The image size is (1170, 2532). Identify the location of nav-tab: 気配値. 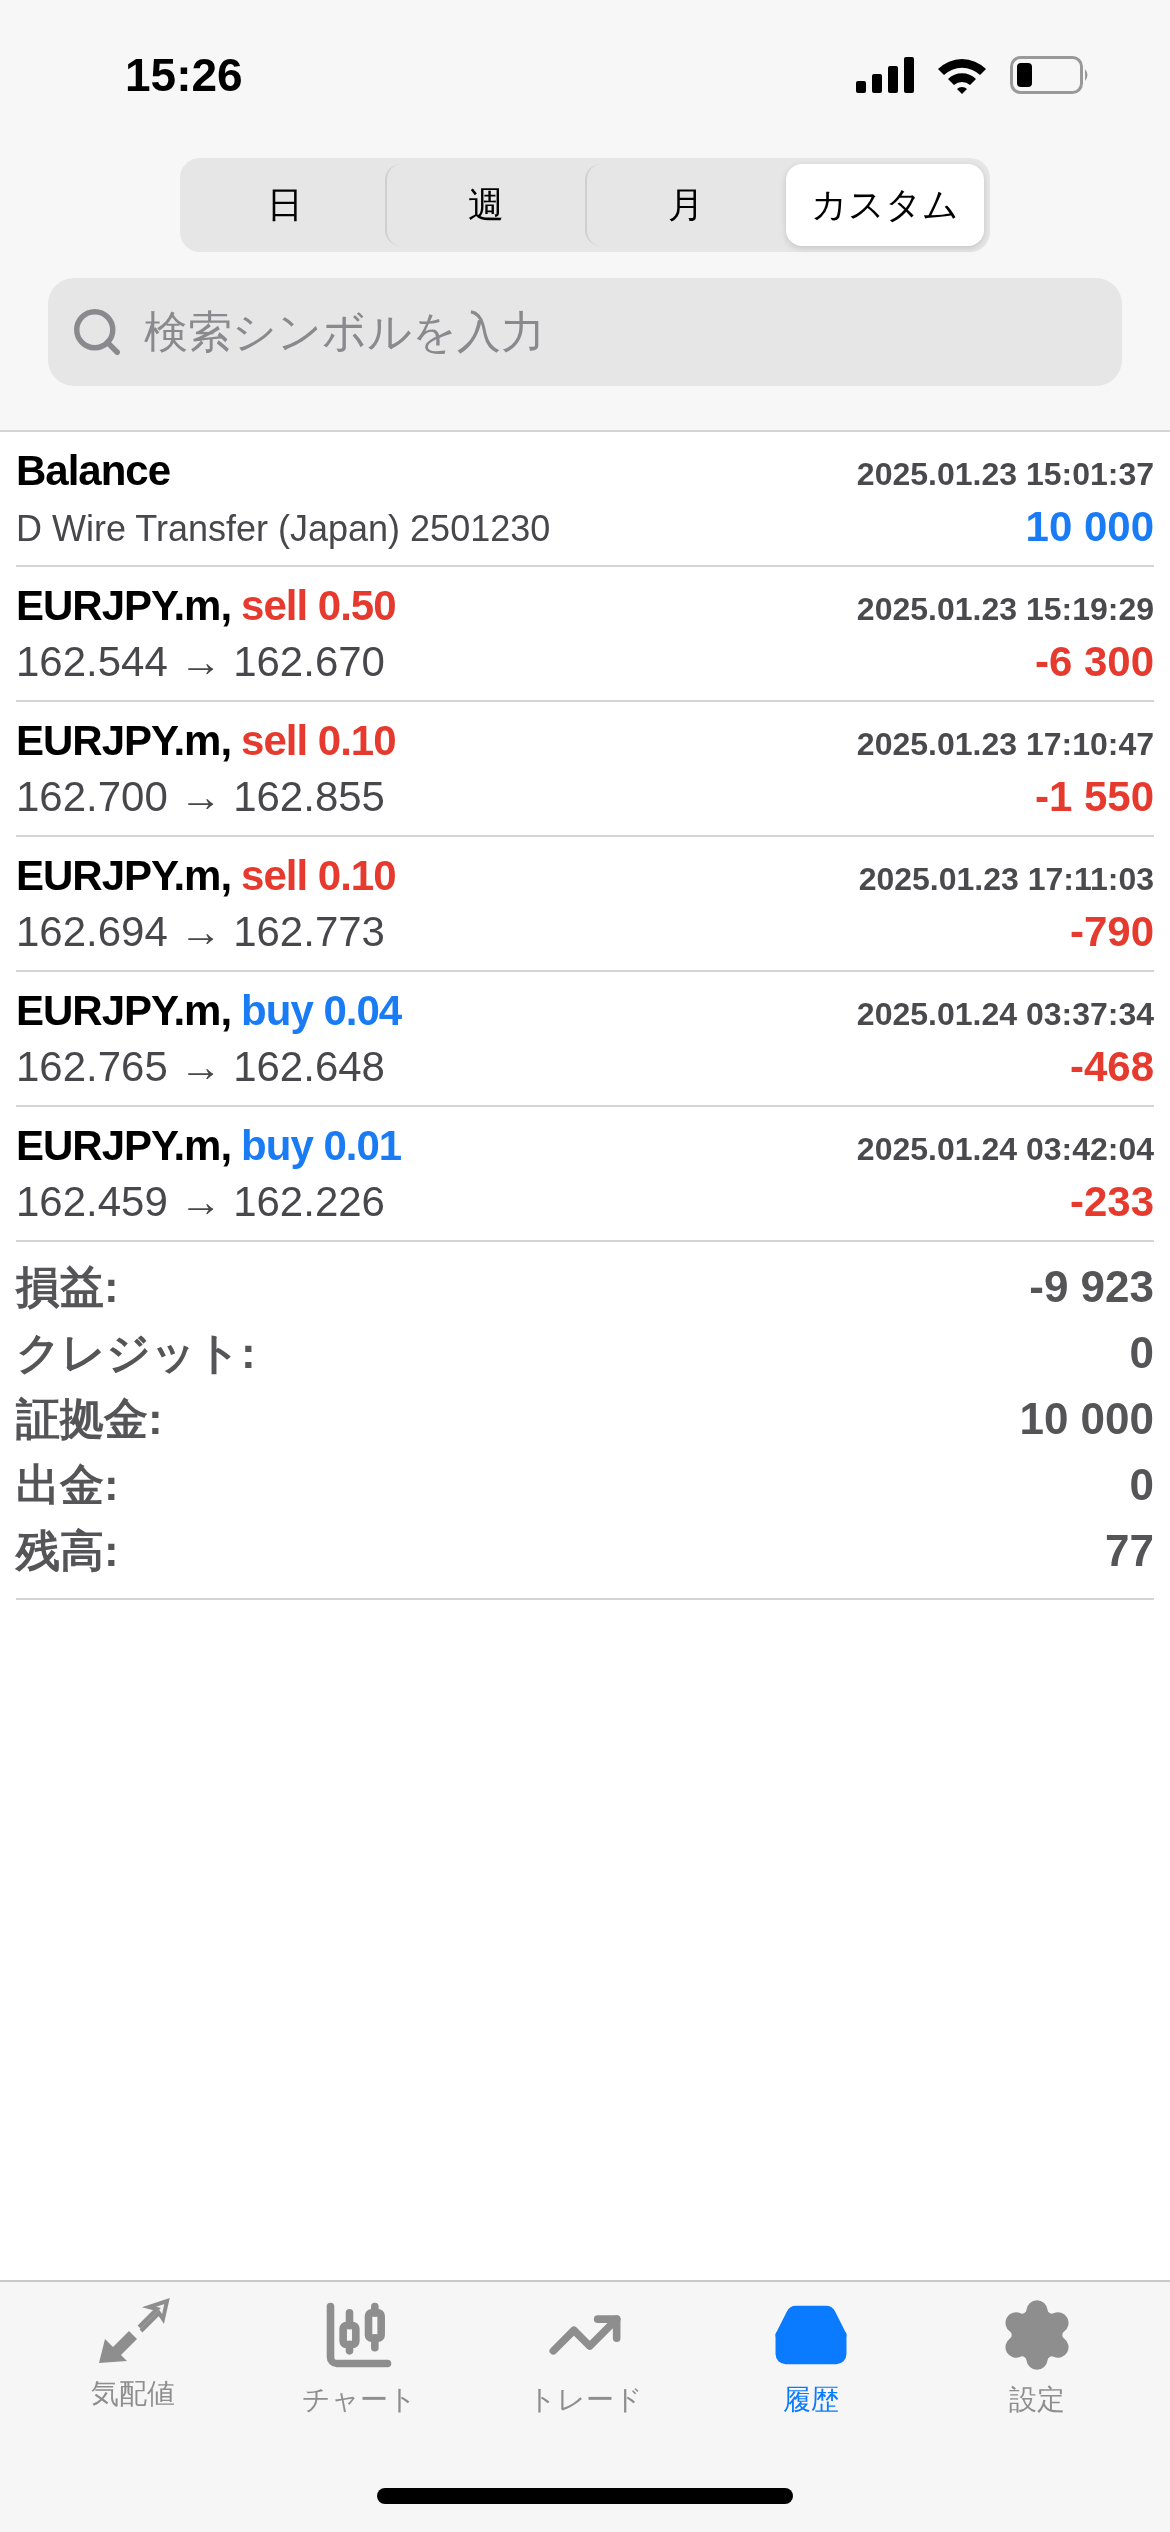
(133, 2358).